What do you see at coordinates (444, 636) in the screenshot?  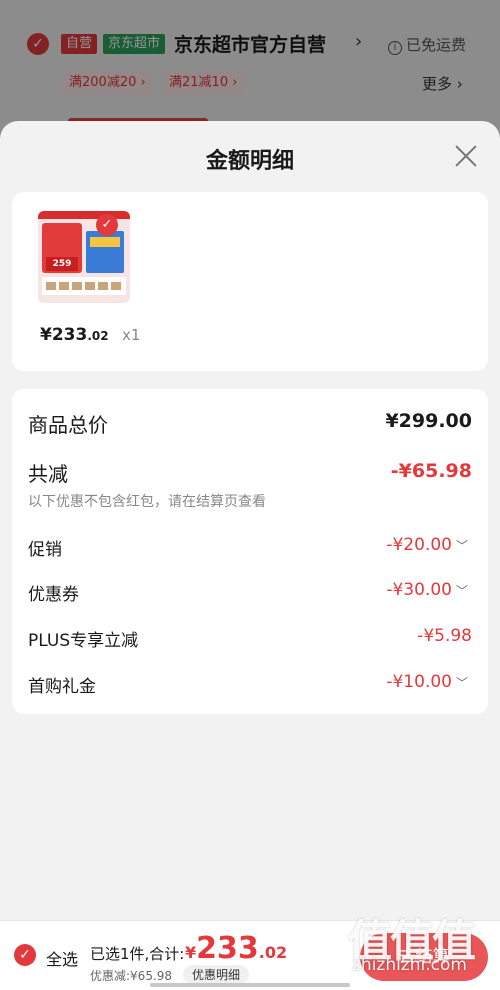 I see `plus-discount-value: -¥5.98` at bounding box center [444, 636].